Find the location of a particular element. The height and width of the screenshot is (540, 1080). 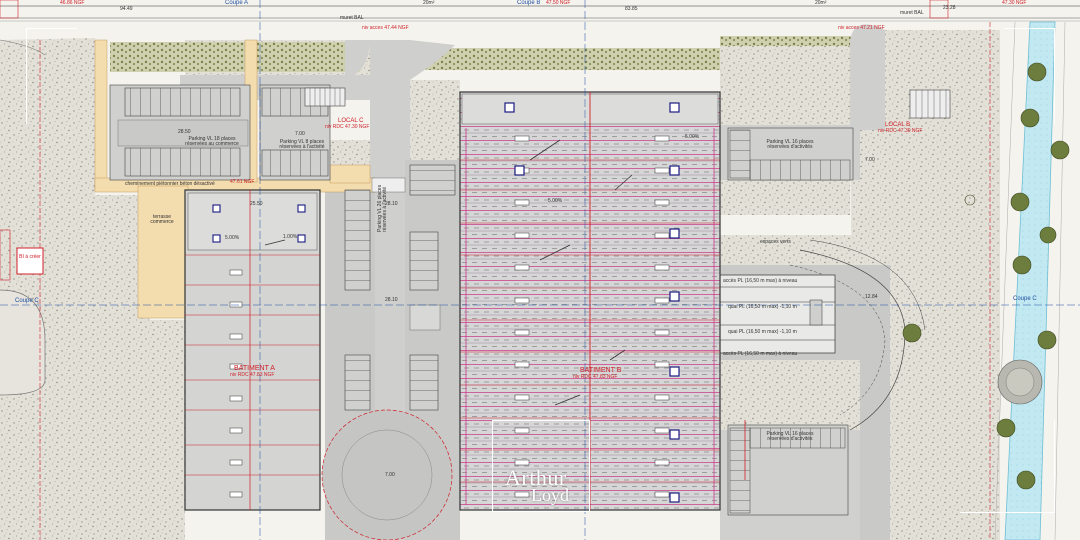

dim-13: 12.84 is located at coordinates (871, 297).